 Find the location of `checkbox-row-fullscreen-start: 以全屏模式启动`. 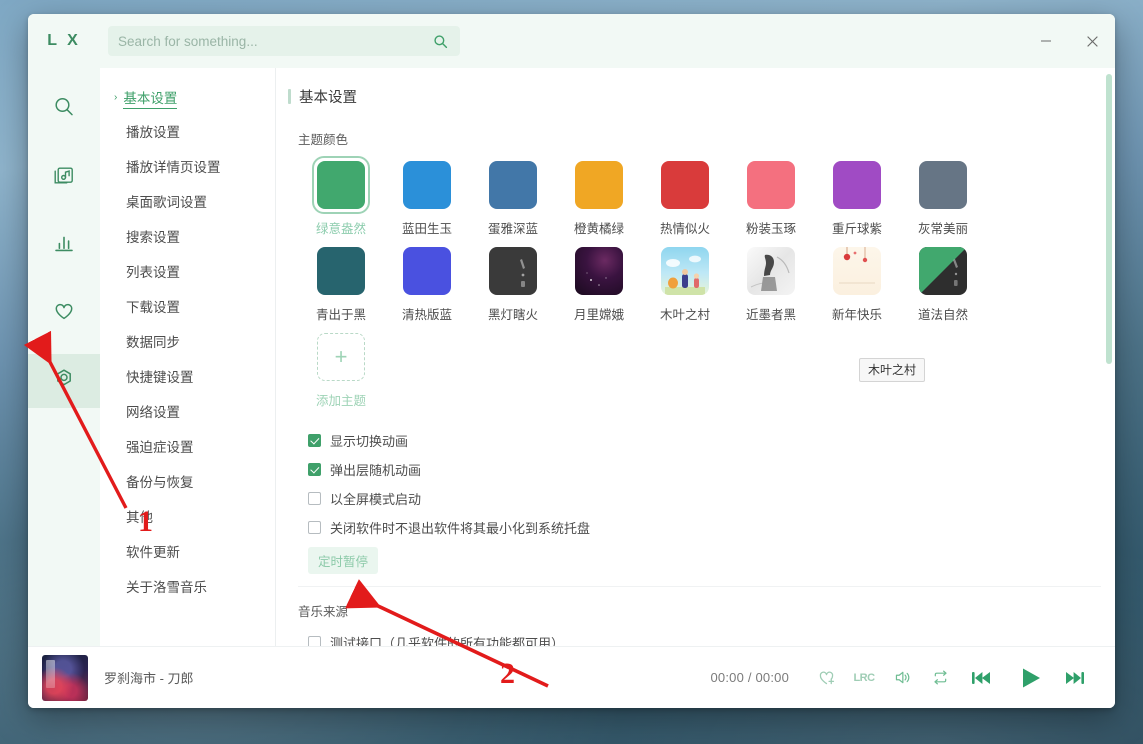

checkbox-row-fullscreen-start: 以全屏模式启动 is located at coordinates (711, 498).